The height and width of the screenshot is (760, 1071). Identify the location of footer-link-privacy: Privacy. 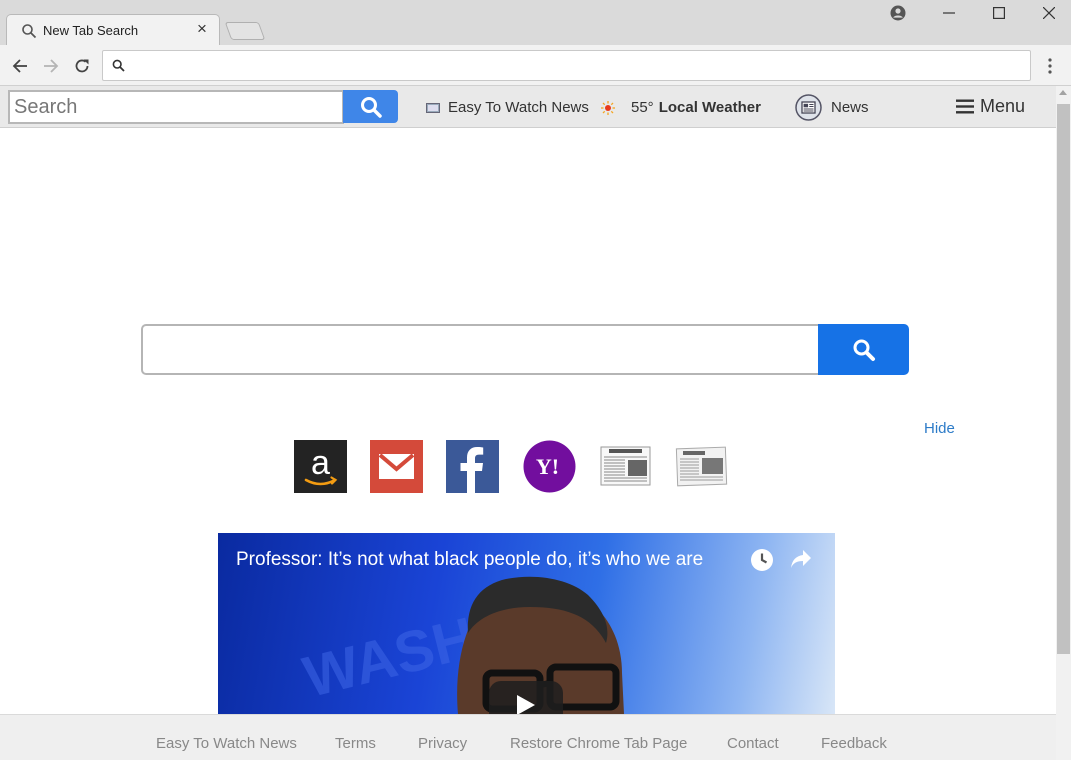
(442, 743).